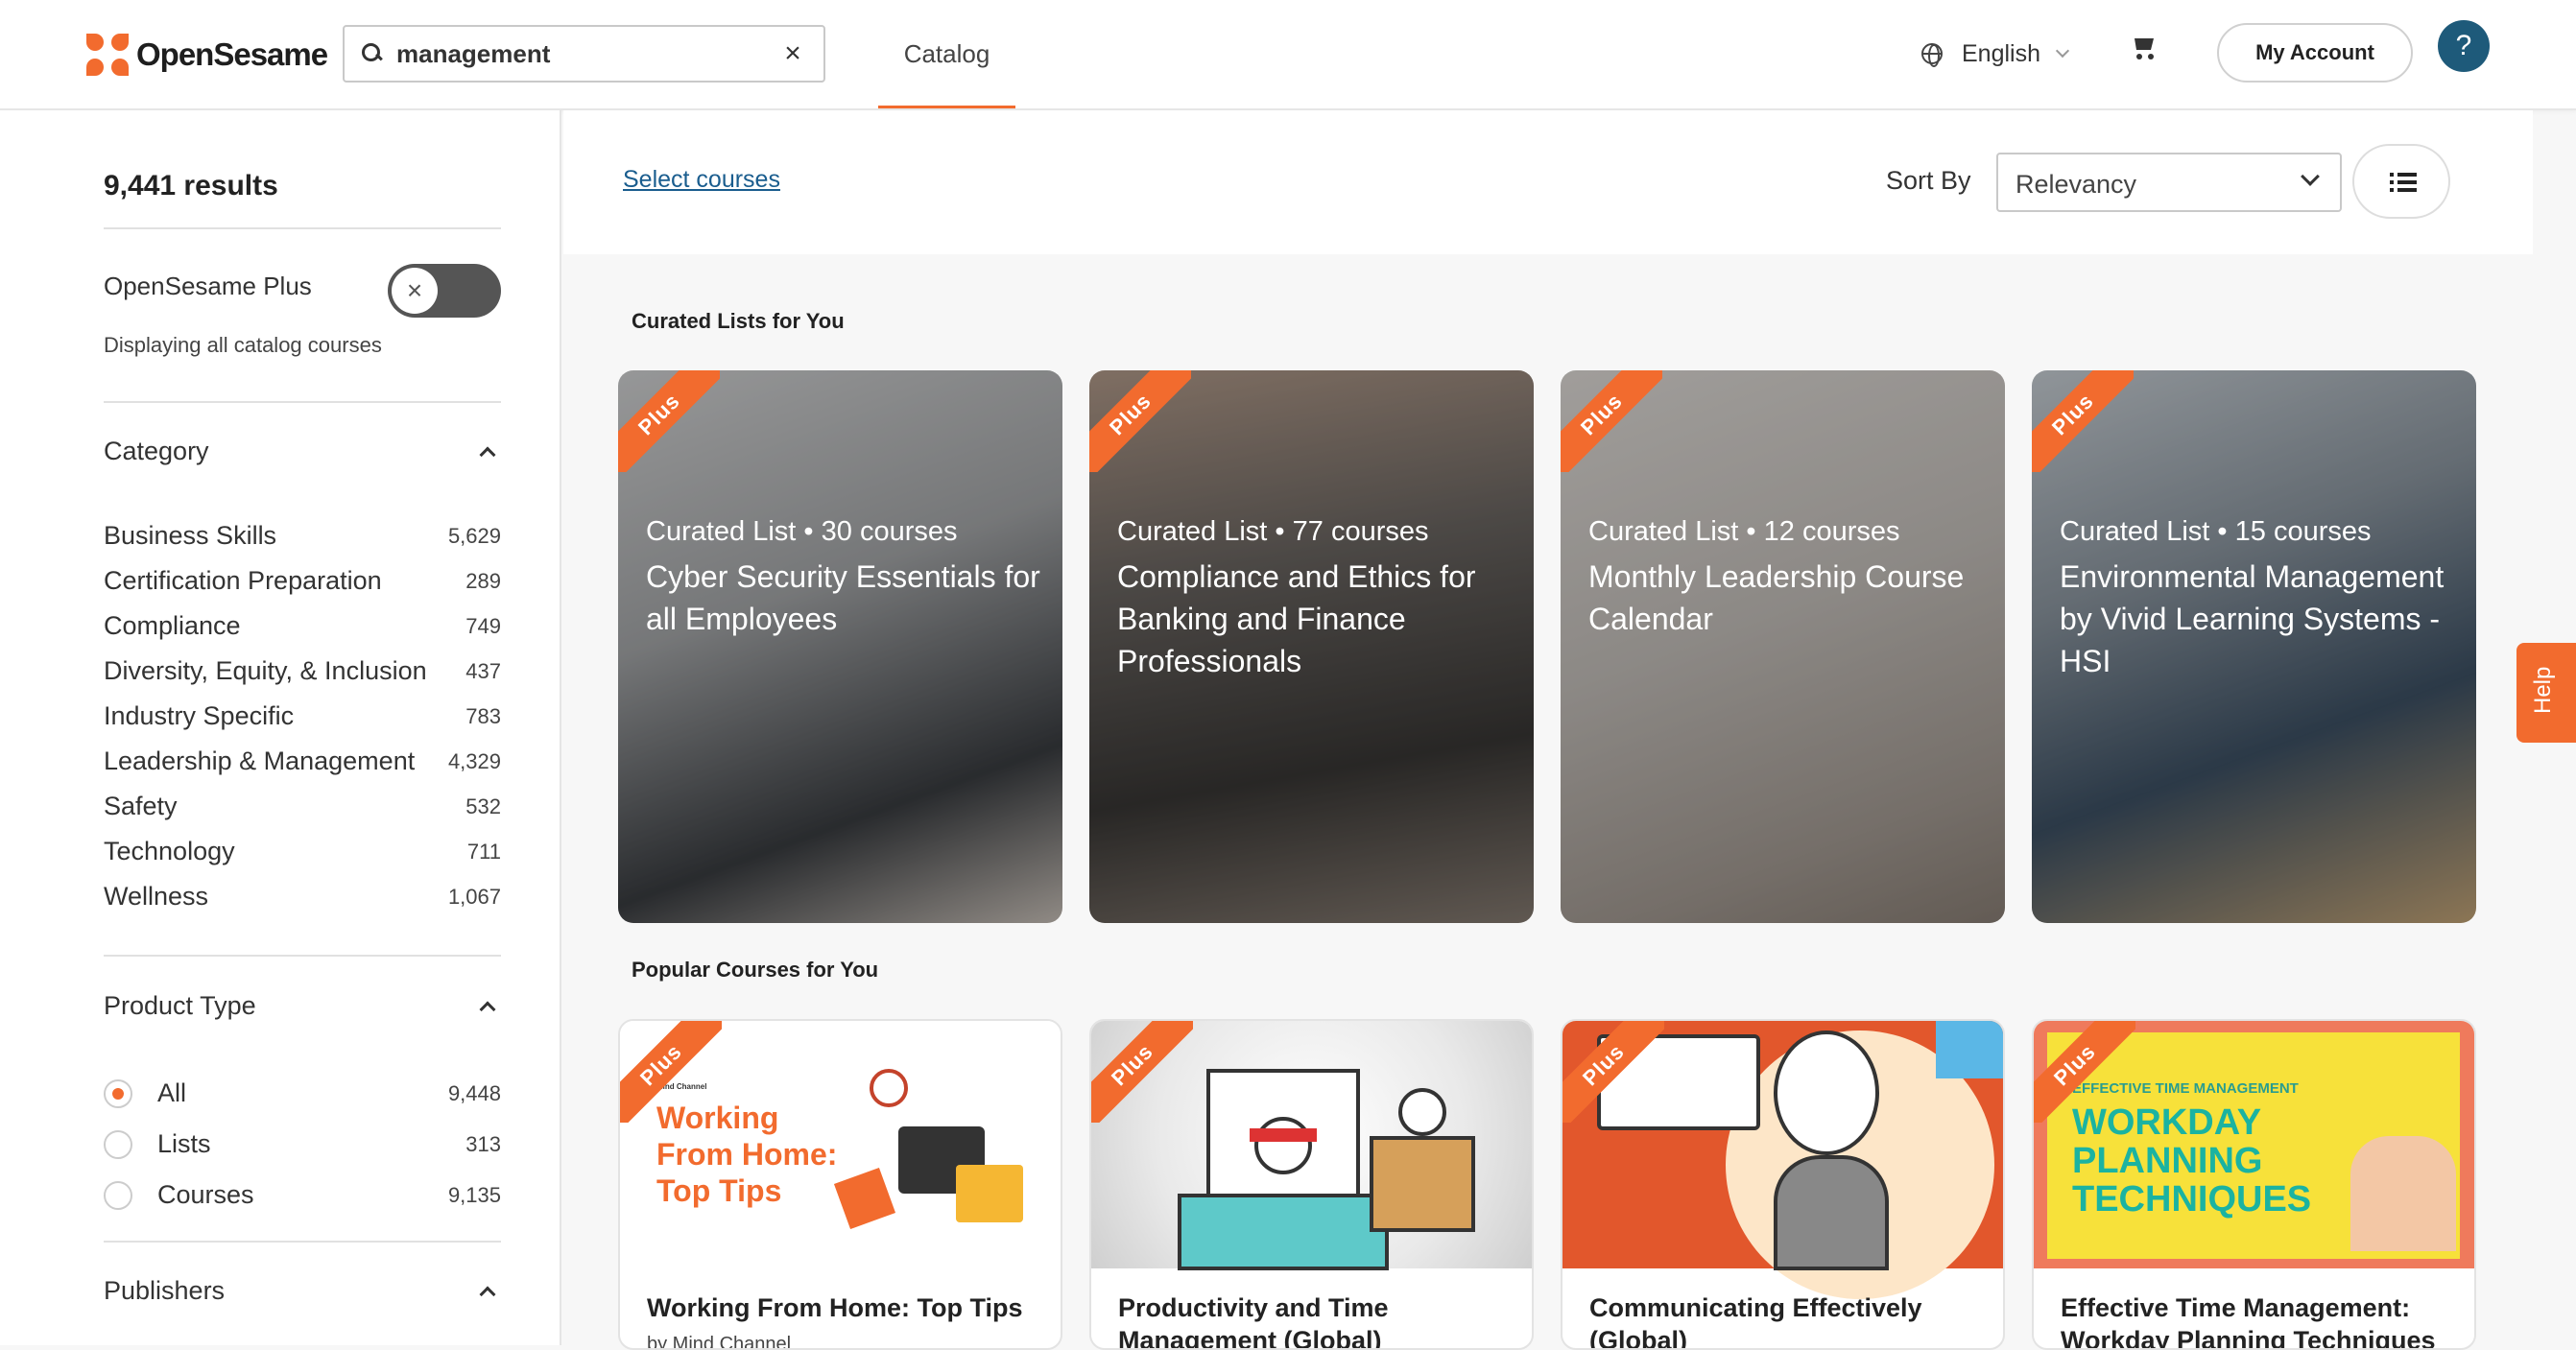  Describe the element at coordinates (302, 1291) in the screenshot. I see `publishers-facet-header: Publishers` at that location.